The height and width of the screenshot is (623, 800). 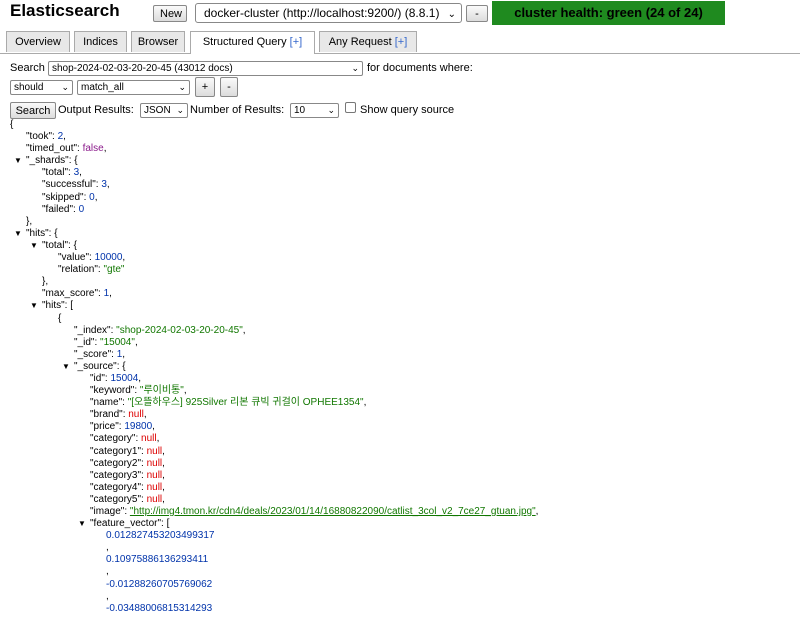 I want to click on index-select: shop-2024-02-03-20-20-45 (43012 docs) ⌄, so click(x=205, y=68).